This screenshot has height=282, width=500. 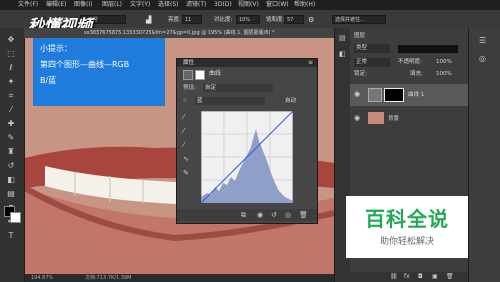 I want to click on menu-window: 窗口(W), so click(x=277, y=5).